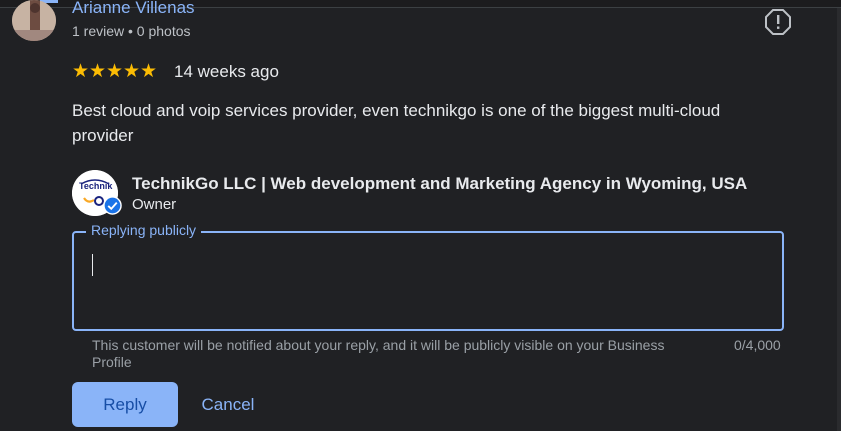 The image size is (841, 431). What do you see at coordinates (154, 204) in the screenshot?
I see `owner-role: Owner` at bounding box center [154, 204].